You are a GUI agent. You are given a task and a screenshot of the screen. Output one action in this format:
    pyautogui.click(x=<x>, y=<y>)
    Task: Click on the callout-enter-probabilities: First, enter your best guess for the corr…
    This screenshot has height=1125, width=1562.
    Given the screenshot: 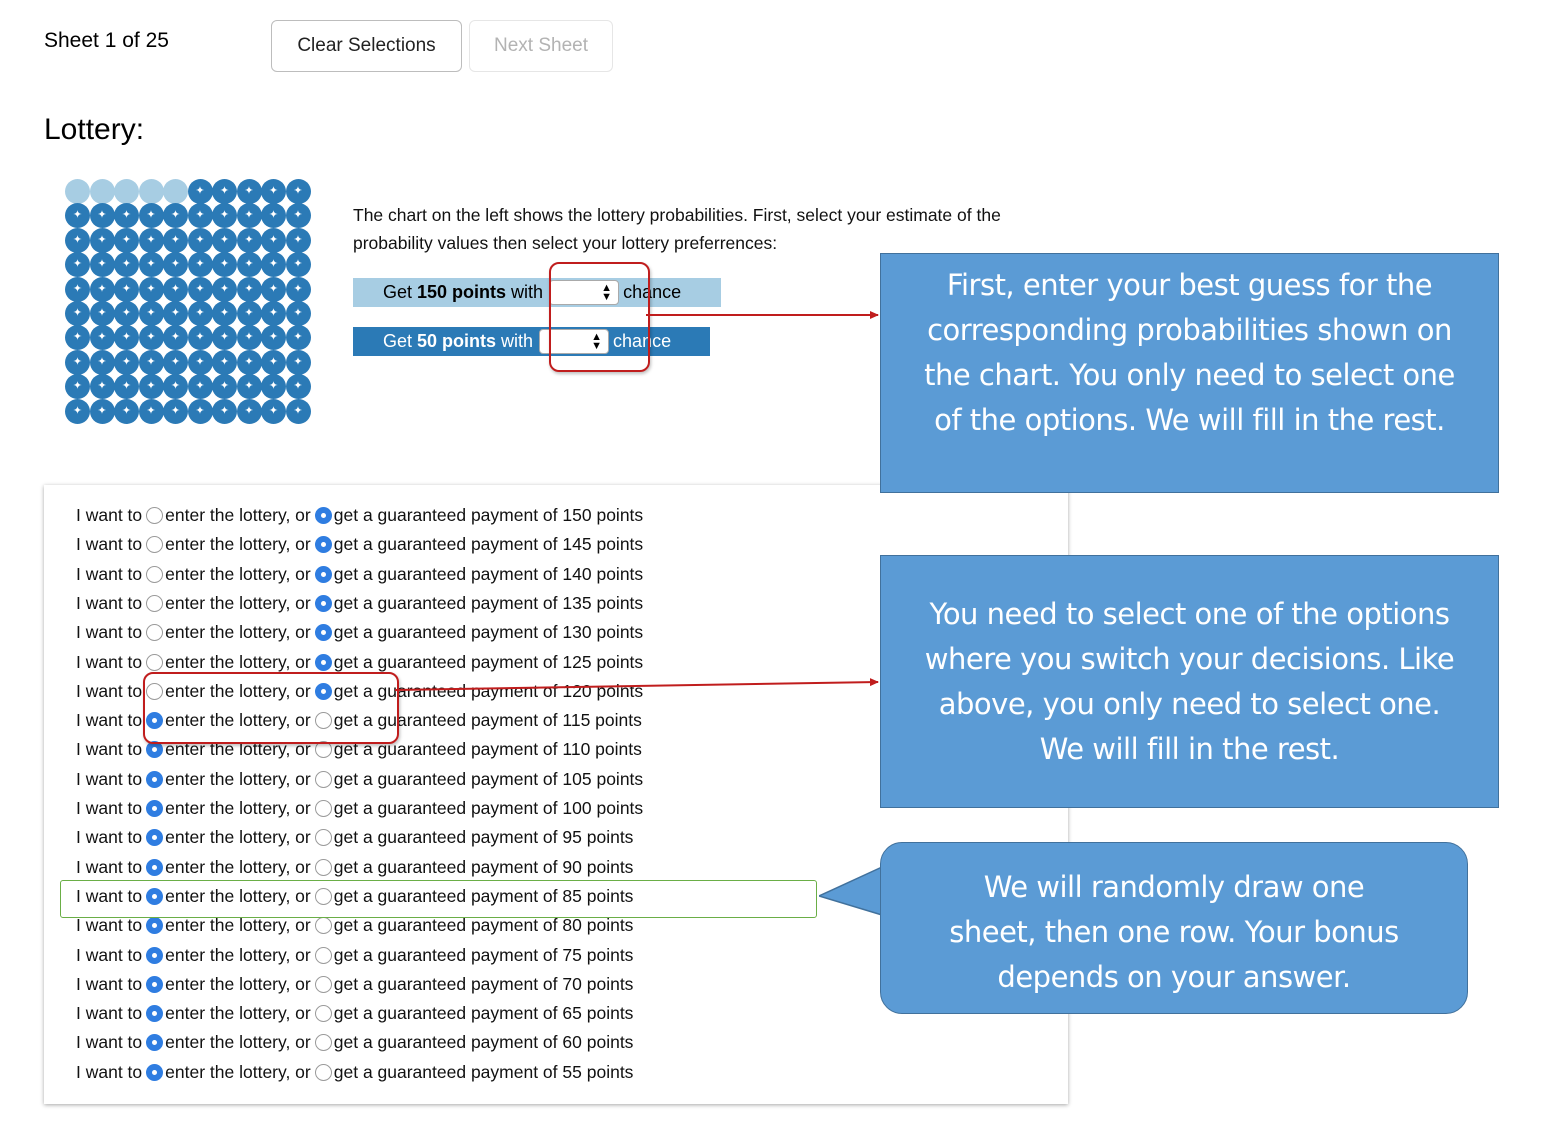 What is the action you would take?
    pyautogui.click(x=1189, y=373)
    